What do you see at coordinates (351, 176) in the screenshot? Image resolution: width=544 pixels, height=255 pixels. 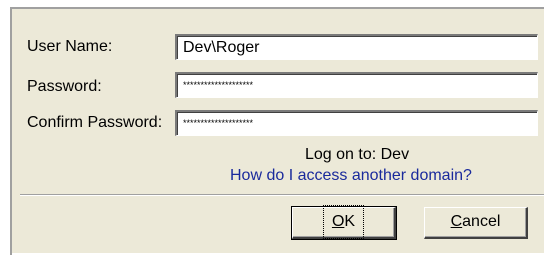 I see `access-another-domain-link: How do I access another domain?` at bounding box center [351, 176].